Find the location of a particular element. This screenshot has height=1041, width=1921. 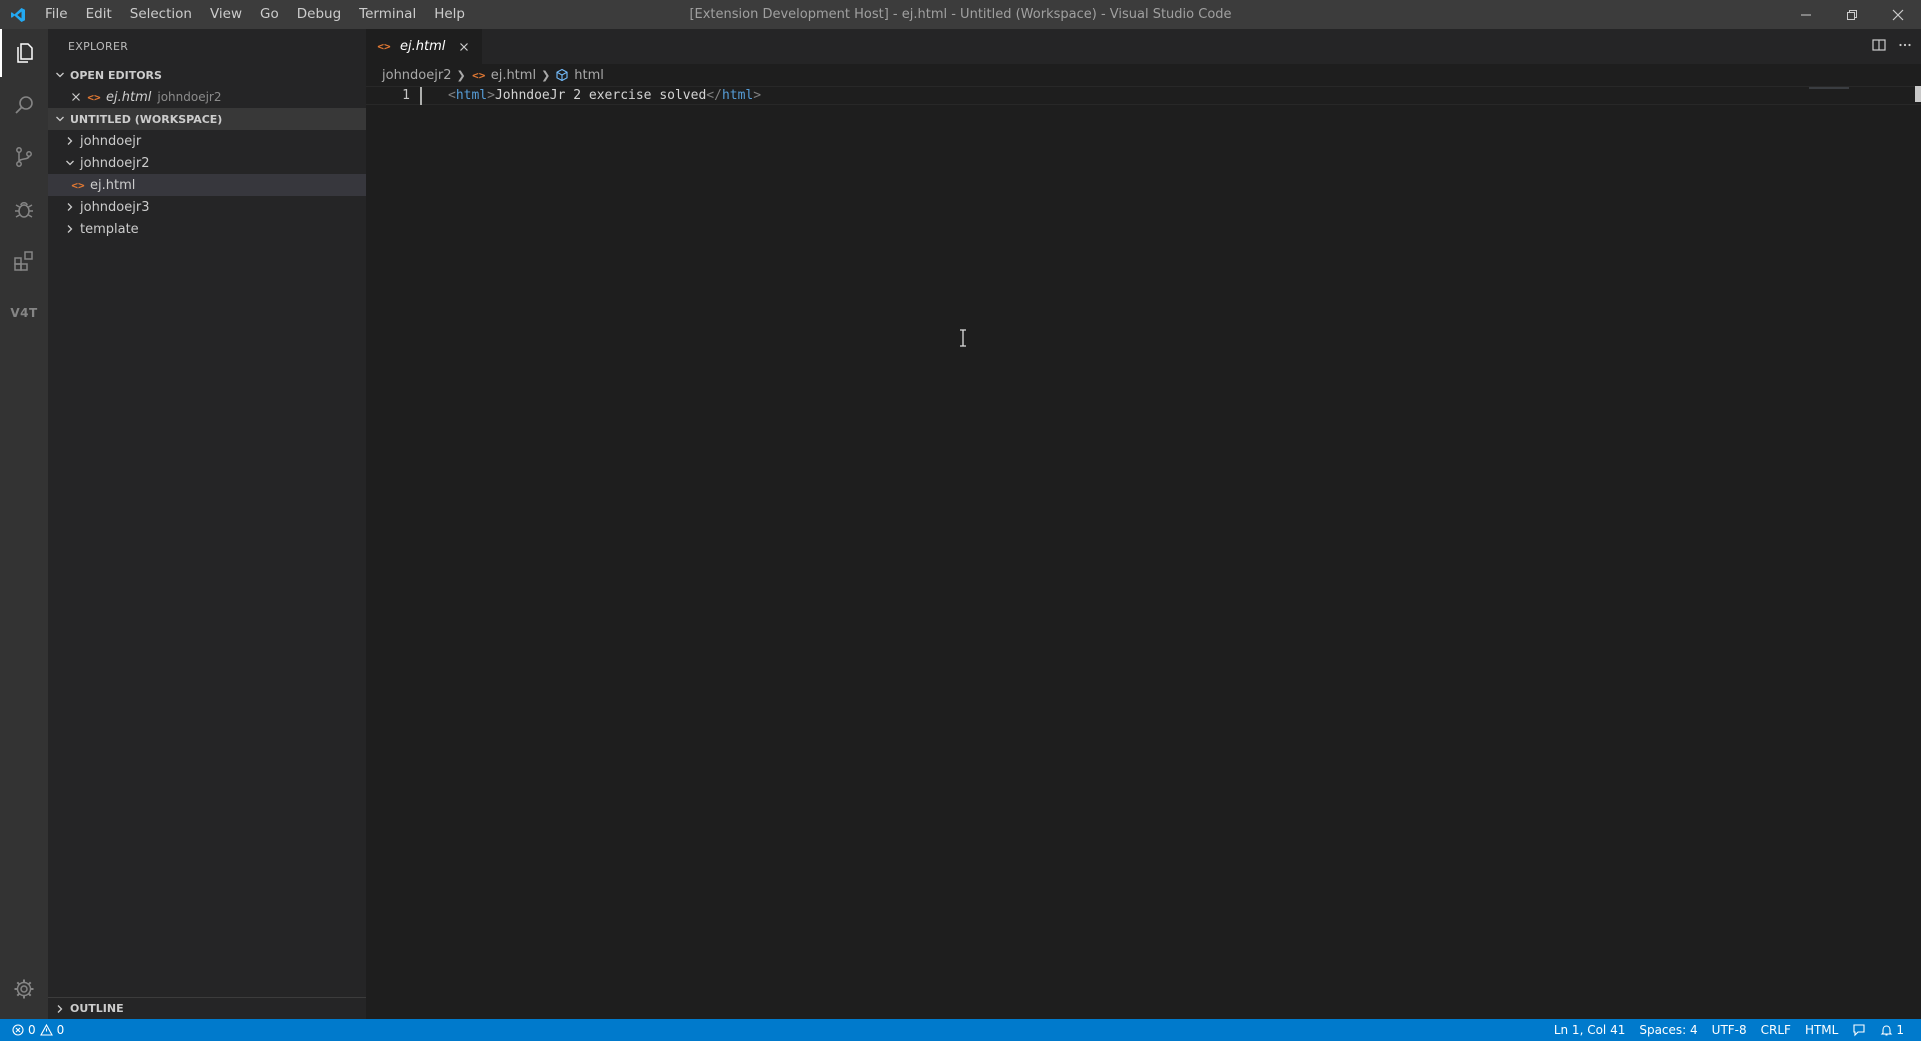

notification-count: 1 is located at coordinates (1900, 1030).